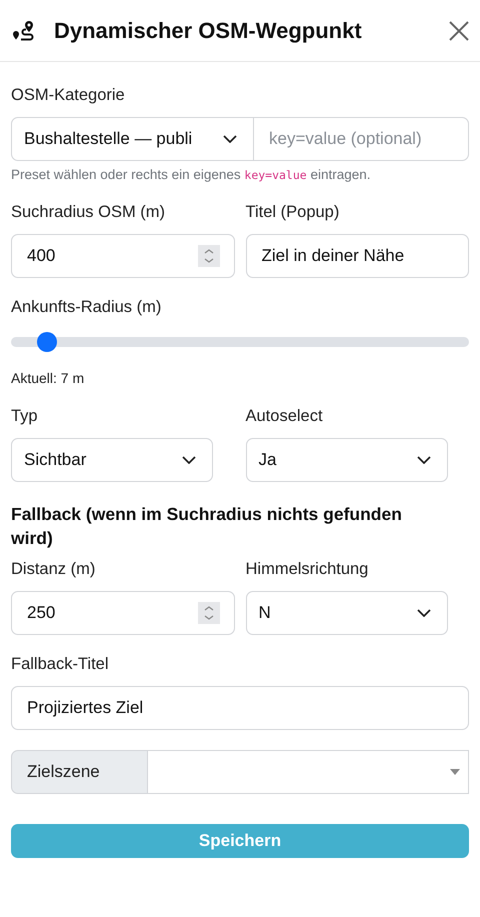 The image size is (480, 917). I want to click on field-label: Suchradius OSM (m), so click(88, 212).